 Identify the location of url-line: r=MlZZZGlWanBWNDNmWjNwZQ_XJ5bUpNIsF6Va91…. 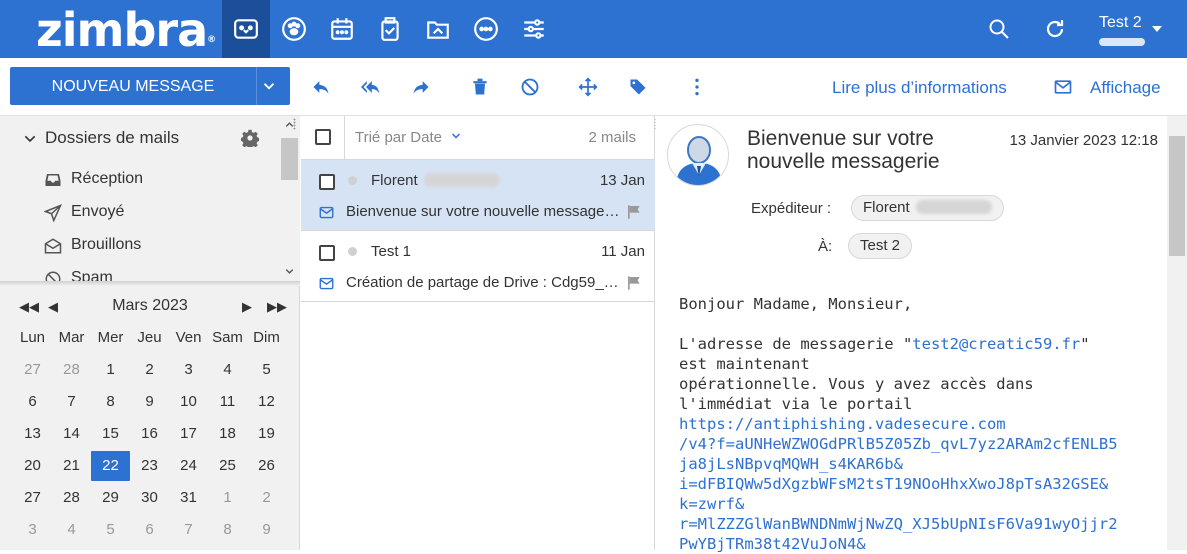
(914, 524).